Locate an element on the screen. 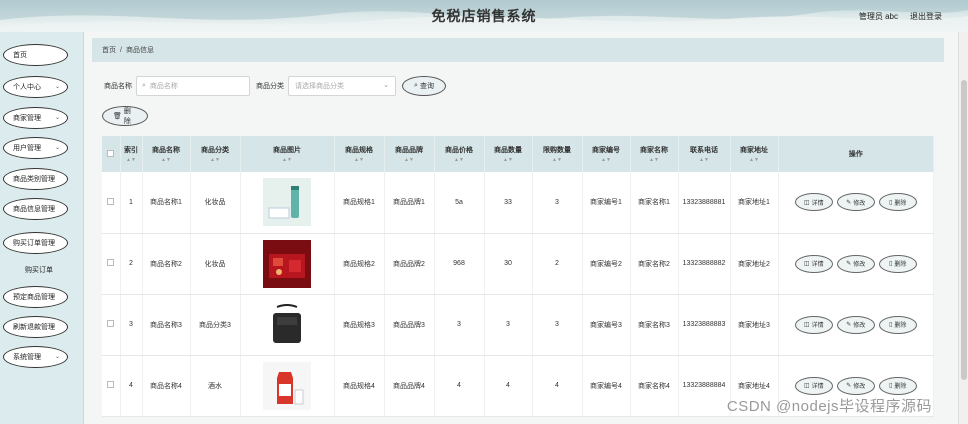  sidebar-item-home: 首页 is located at coordinates (35, 55).